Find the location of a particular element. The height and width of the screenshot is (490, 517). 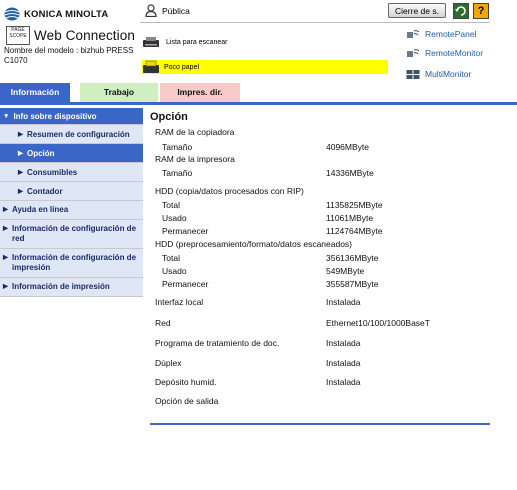

remote-monitor-label: RemoteMonitor is located at coordinates (454, 53).